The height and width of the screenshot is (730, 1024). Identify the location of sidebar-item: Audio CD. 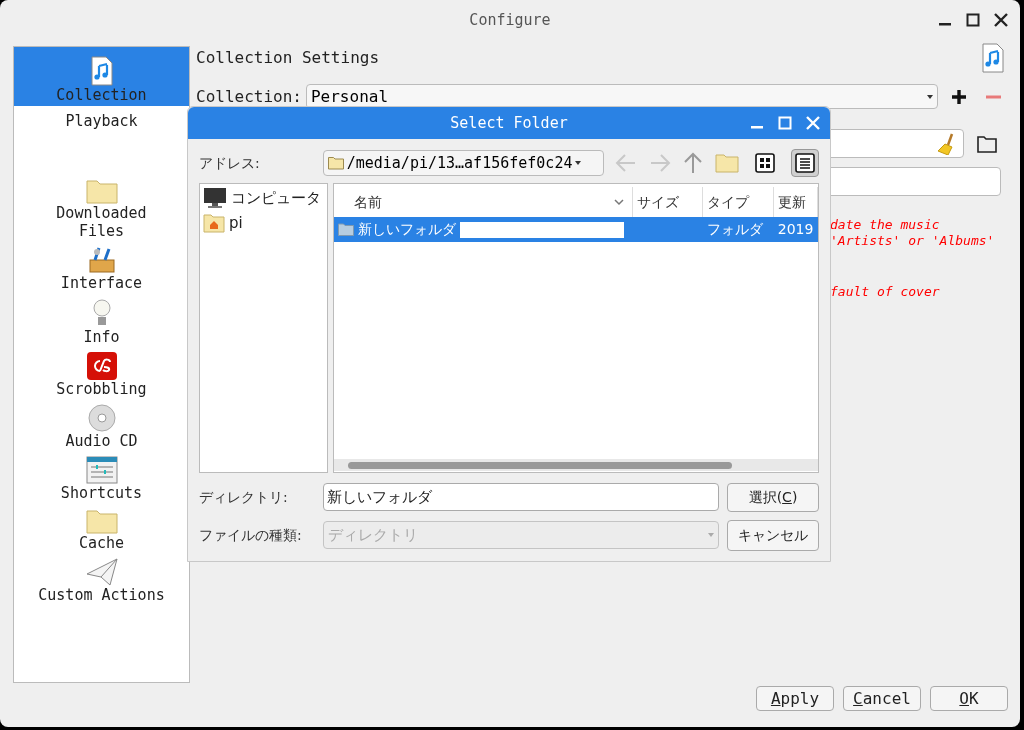
(101, 424).